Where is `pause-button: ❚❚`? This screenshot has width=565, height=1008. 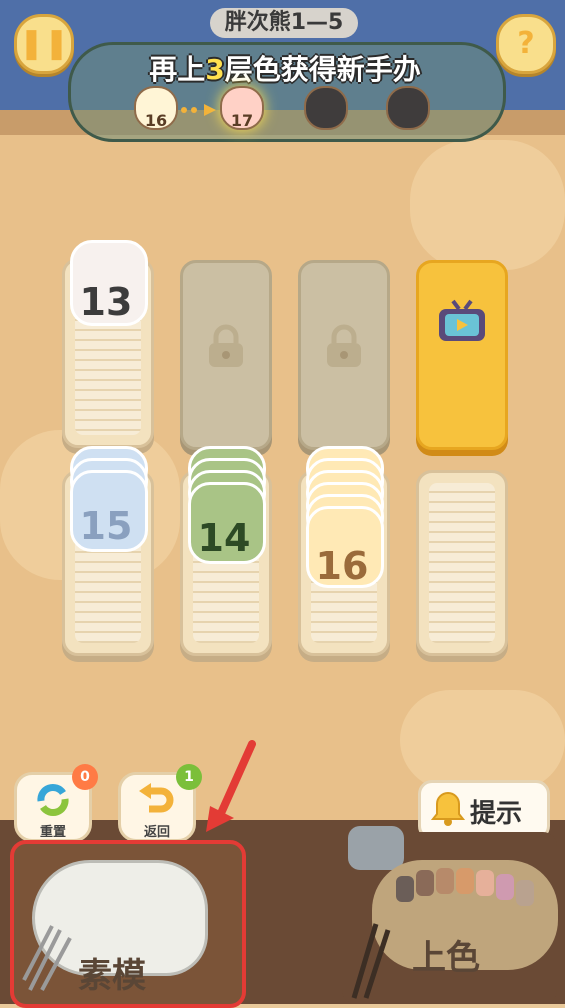 pause-button: ❚❚ is located at coordinates (44, 44).